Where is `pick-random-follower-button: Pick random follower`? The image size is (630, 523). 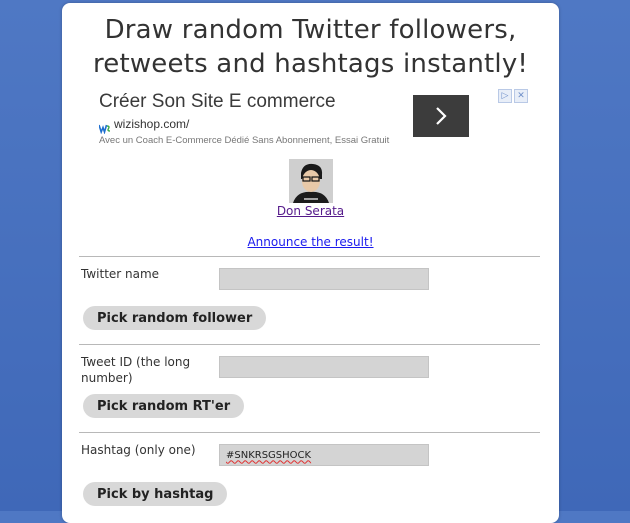 pick-random-follower-button: Pick random follower is located at coordinates (175, 318).